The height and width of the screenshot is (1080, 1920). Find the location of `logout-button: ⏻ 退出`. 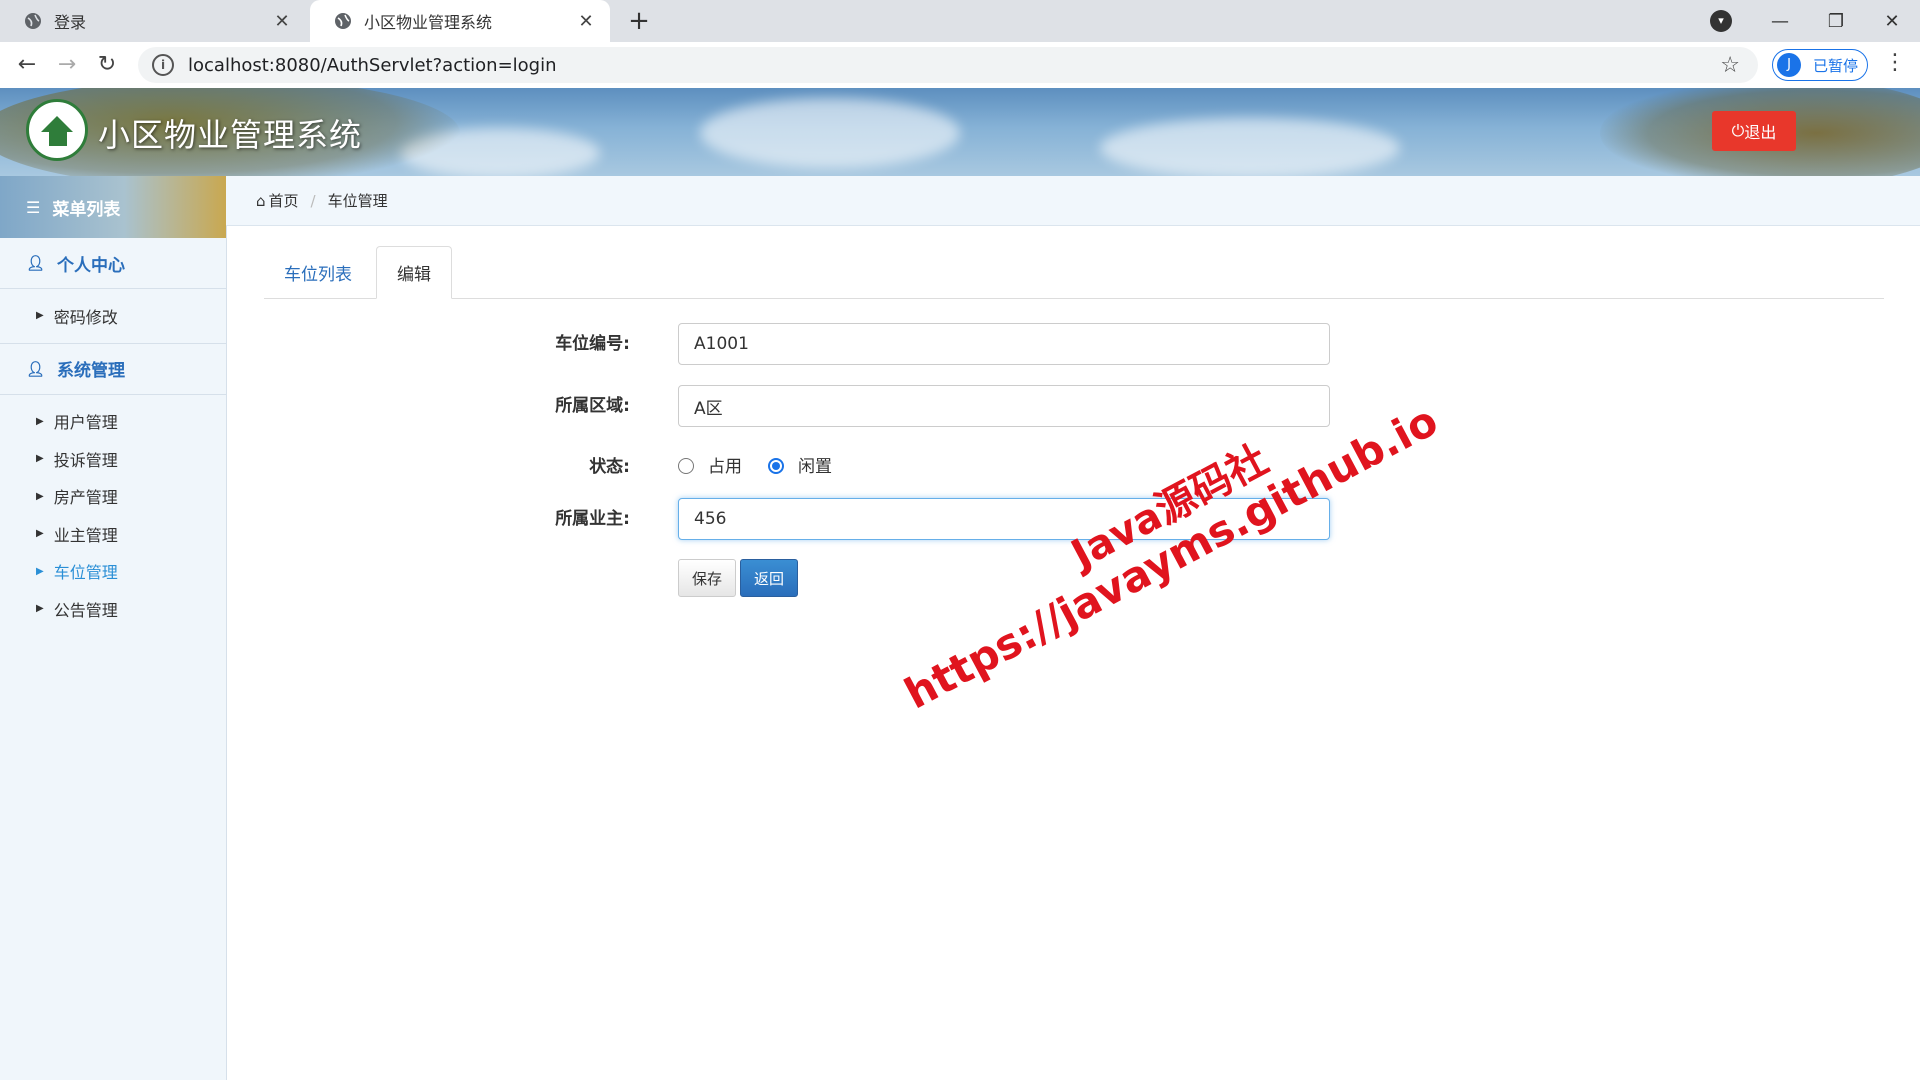

logout-button: ⏻ 退出 is located at coordinates (1754, 131).